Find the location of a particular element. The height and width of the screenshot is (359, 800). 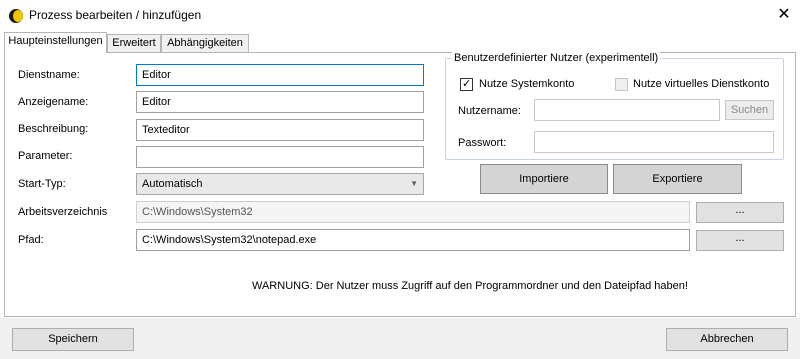

description-input: Texteditor is located at coordinates (280, 130).